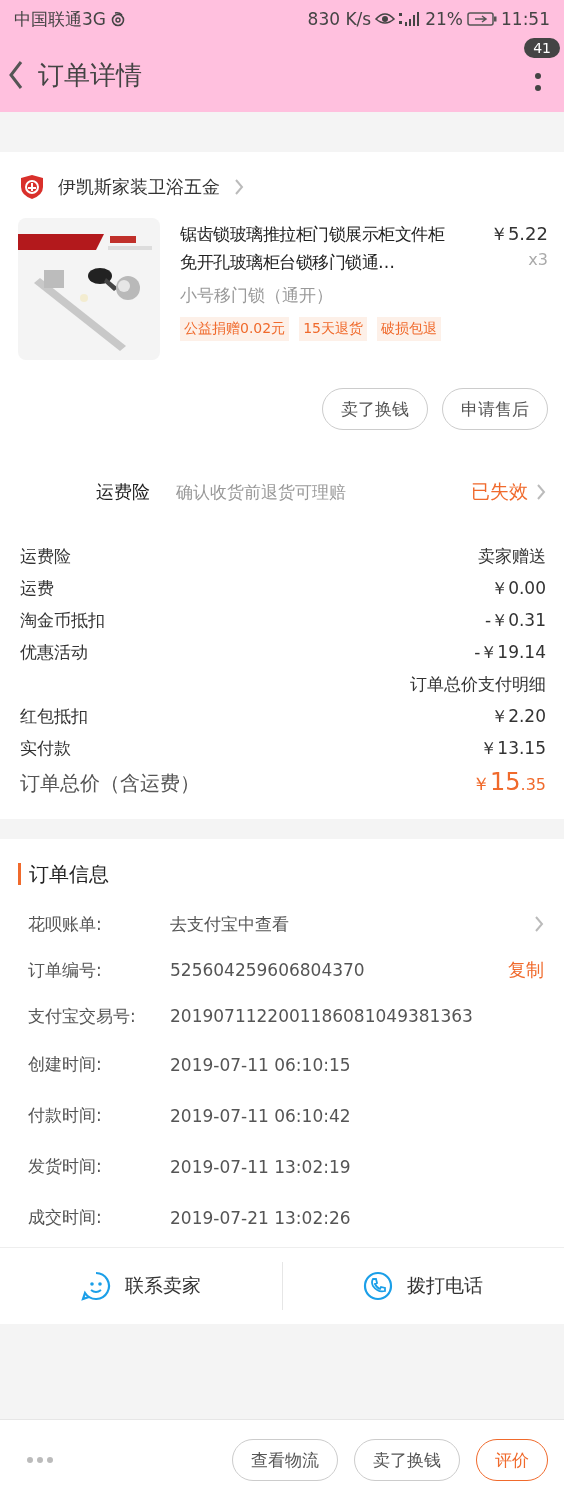 Image resolution: width=564 pixels, height=1500 pixels. Describe the element at coordinates (321, 1016) in the screenshot. I see `info-value: 2019071122001186081049381363` at that location.